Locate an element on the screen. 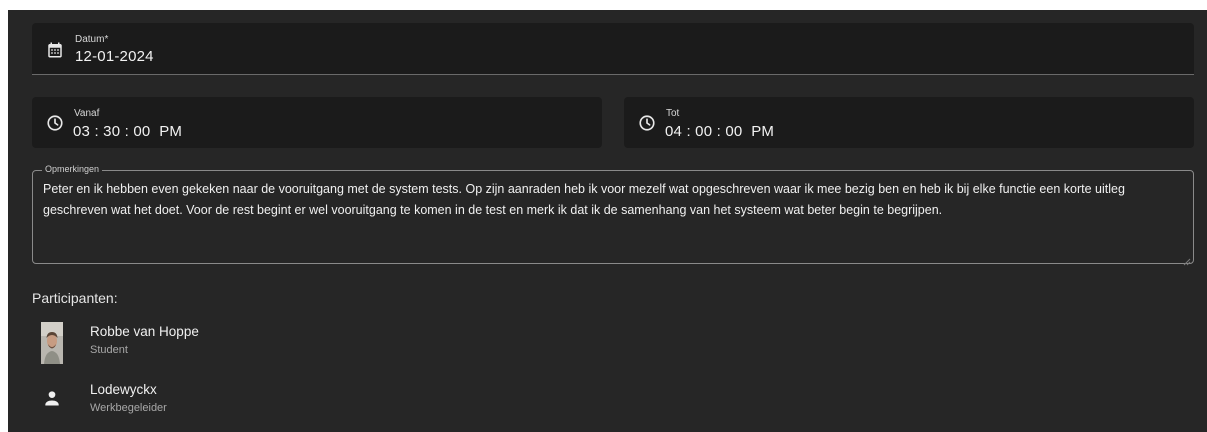 The width and height of the screenshot is (1207, 432). participant-item: Robbe van Hoppe Student is located at coordinates (232, 342).